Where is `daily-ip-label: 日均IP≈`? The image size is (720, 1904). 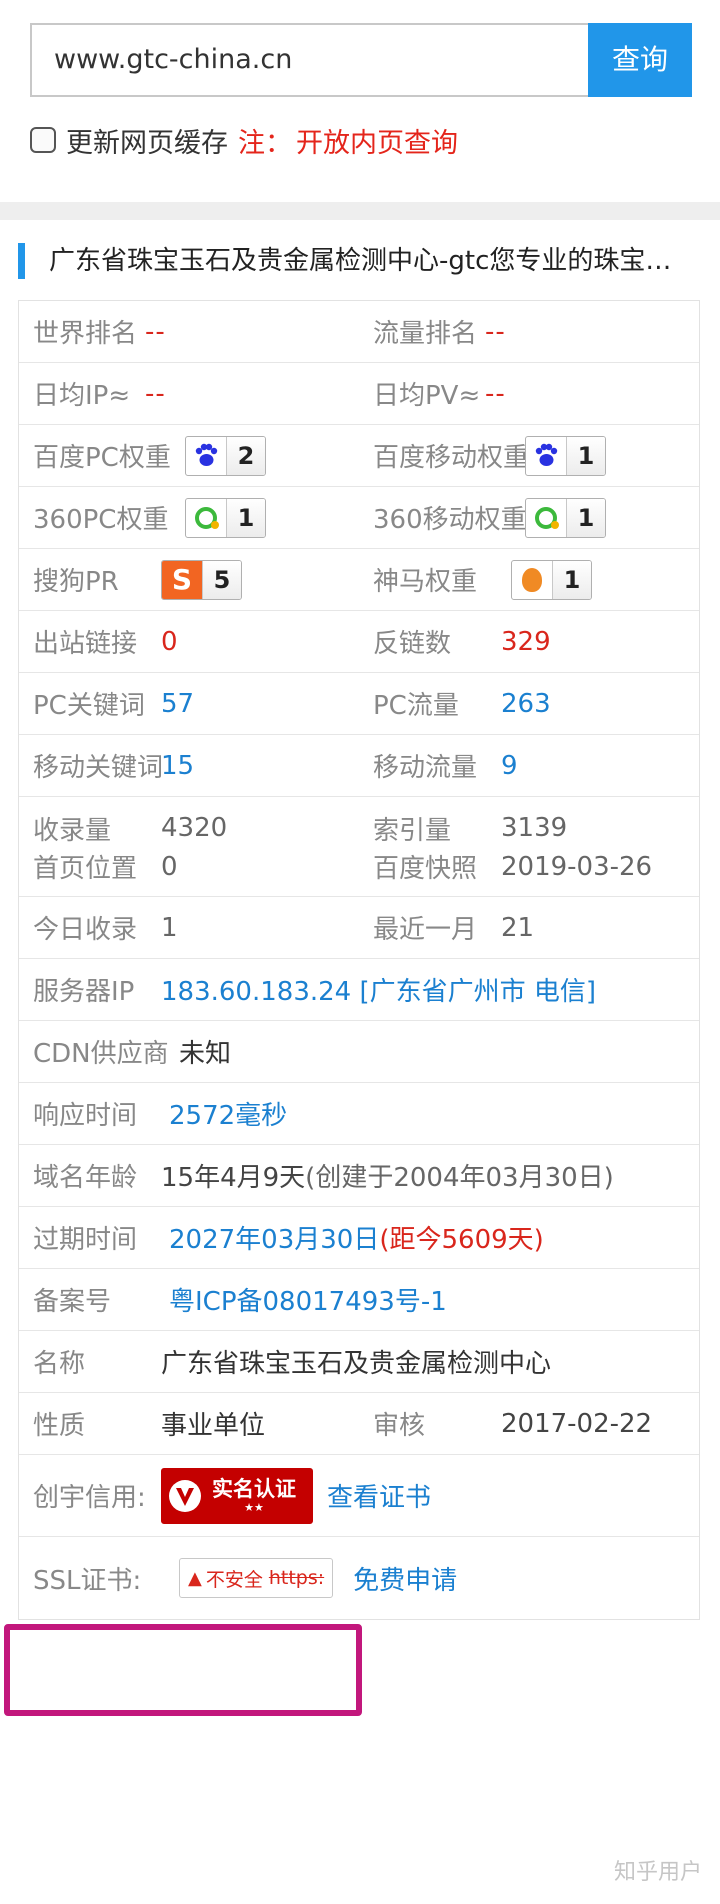 daily-ip-label: 日均IP≈ is located at coordinates (82, 396).